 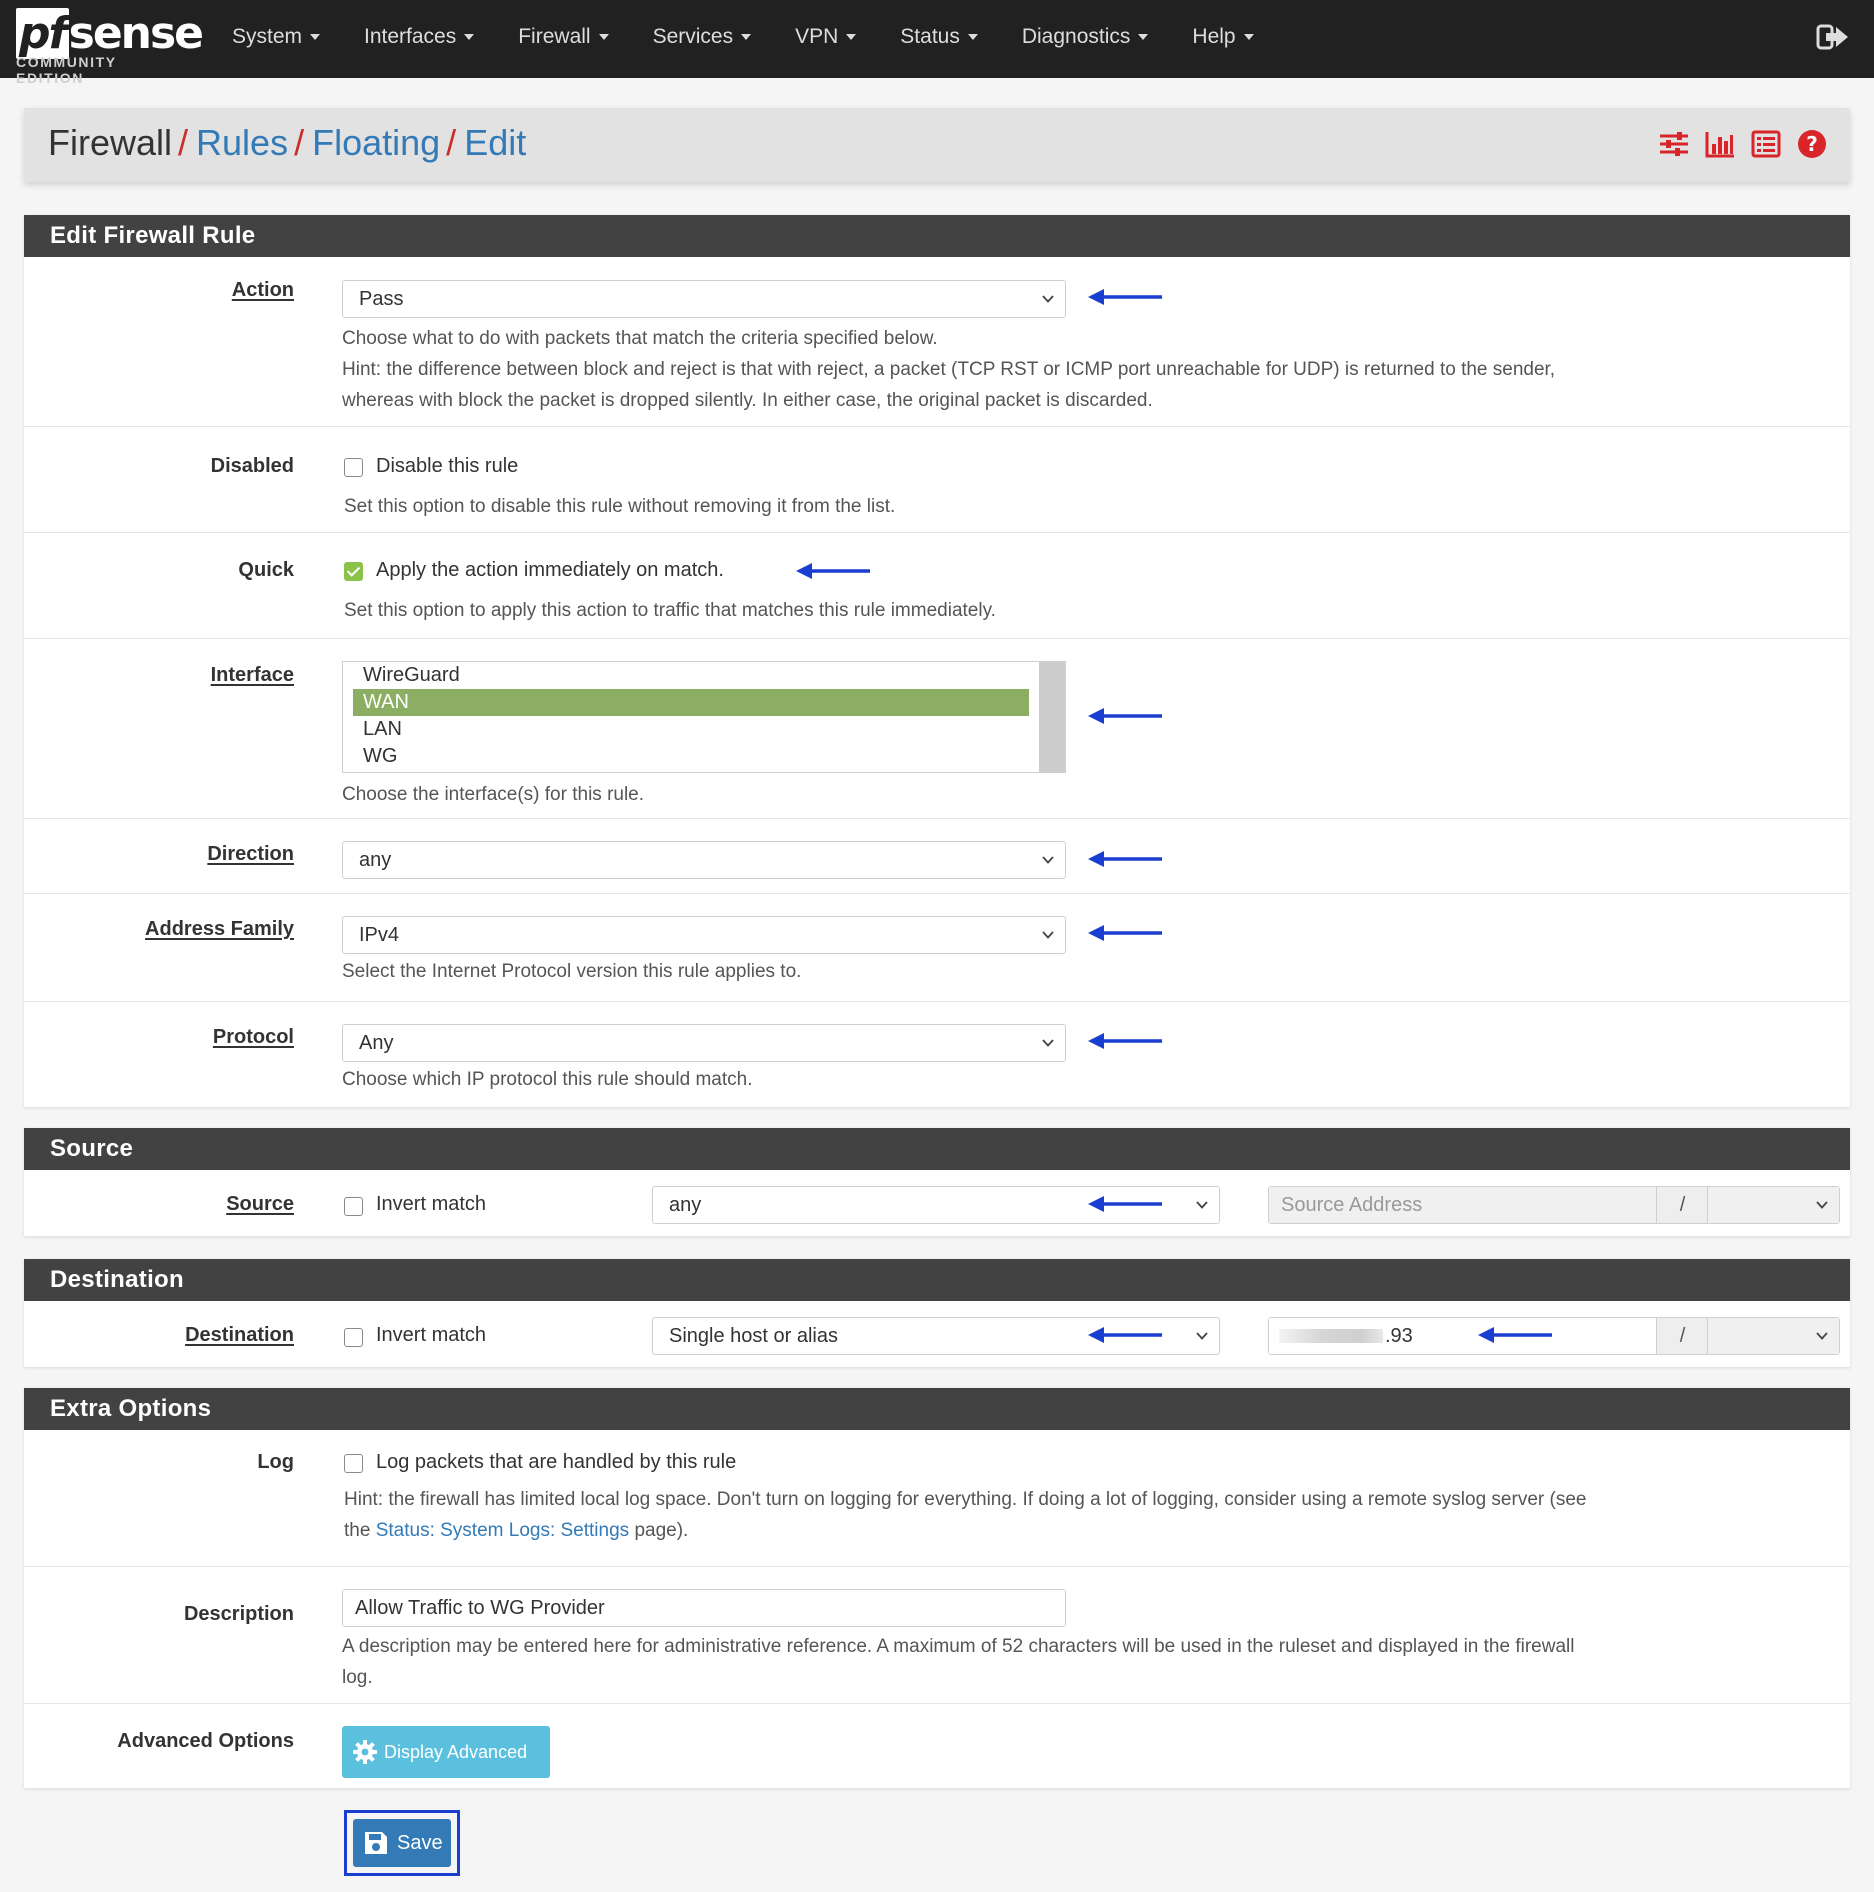 What do you see at coordinates (446, 1752) in the screenshot?
I see `display-advanced-button: Display Advanced` at bounding box center [446, 1752].